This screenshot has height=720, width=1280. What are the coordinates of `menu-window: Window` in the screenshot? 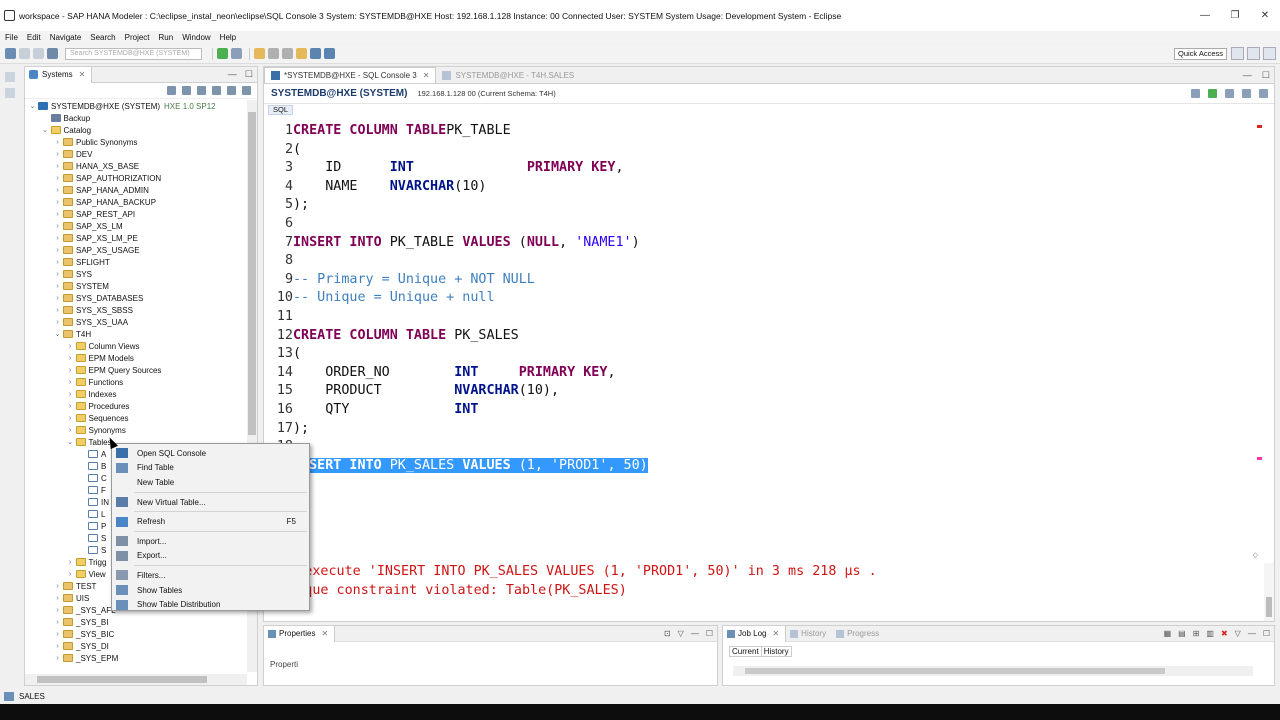 It's located at (196, 37).